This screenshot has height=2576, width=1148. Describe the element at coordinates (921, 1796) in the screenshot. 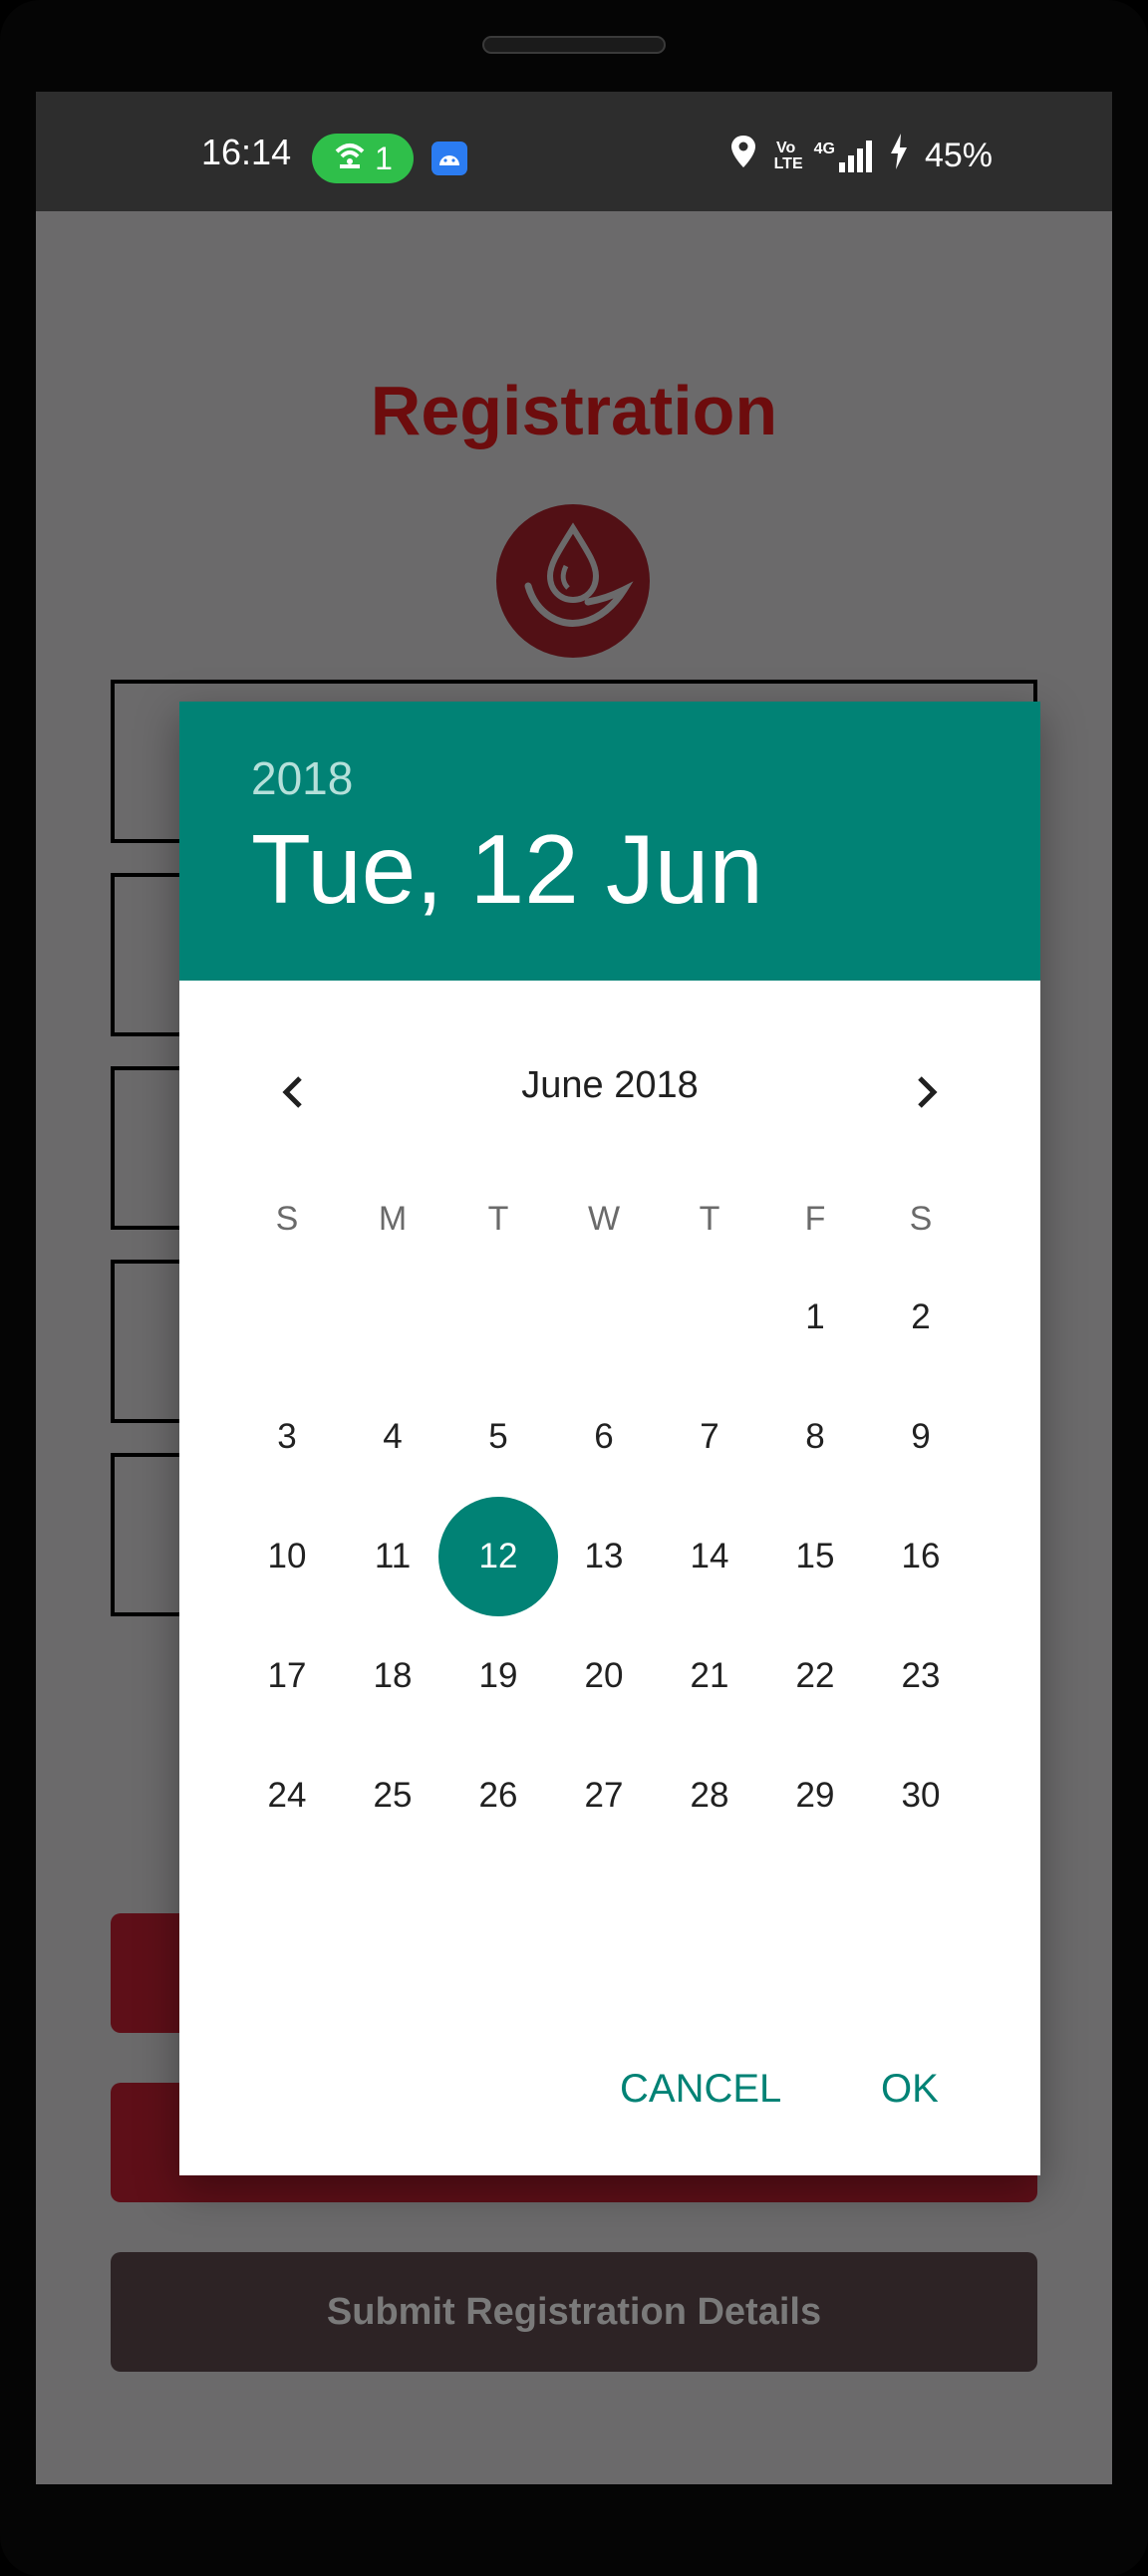

I see `calendar-day: 30` at that location.